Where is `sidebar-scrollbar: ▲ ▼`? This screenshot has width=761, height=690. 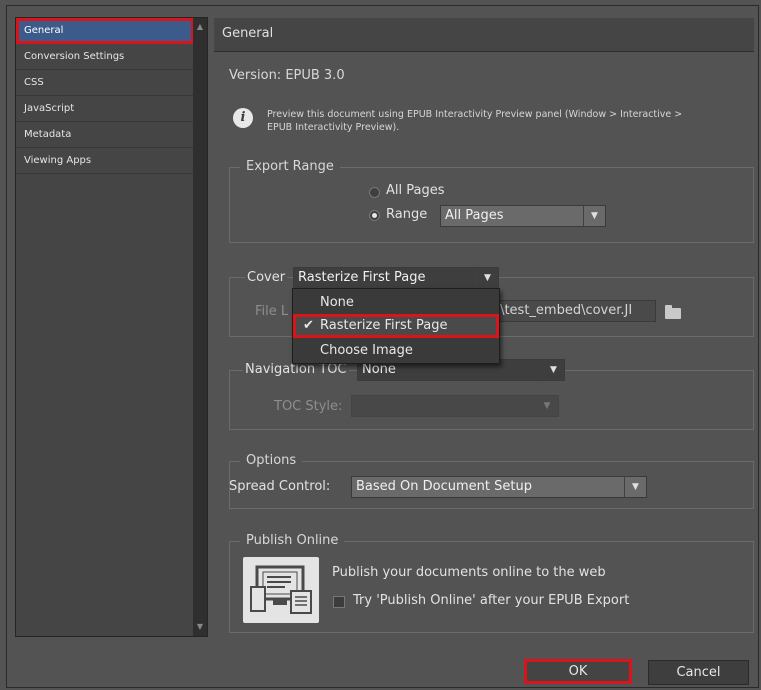 sidebar-scrollbar: ▲ ▼ is located at coordinates (200, 327).